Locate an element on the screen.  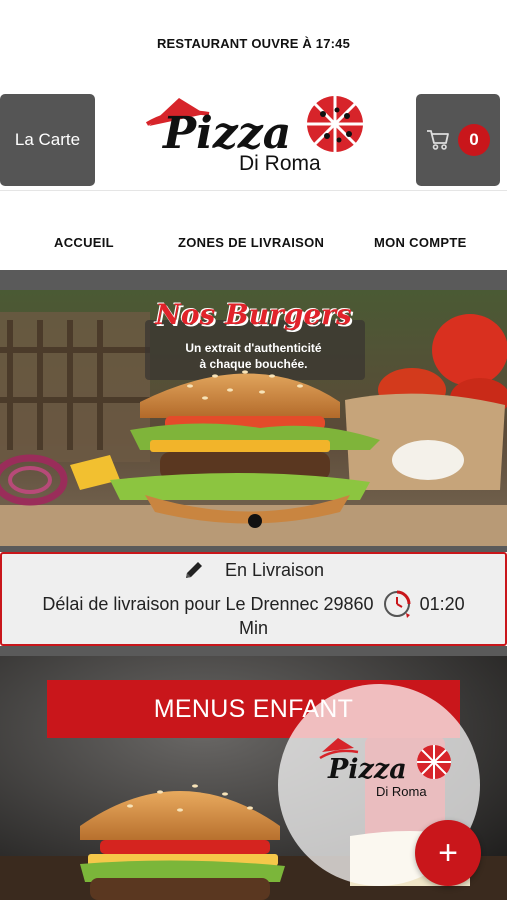
delivery-time: 01:20 is located at coordinates (442, 603).